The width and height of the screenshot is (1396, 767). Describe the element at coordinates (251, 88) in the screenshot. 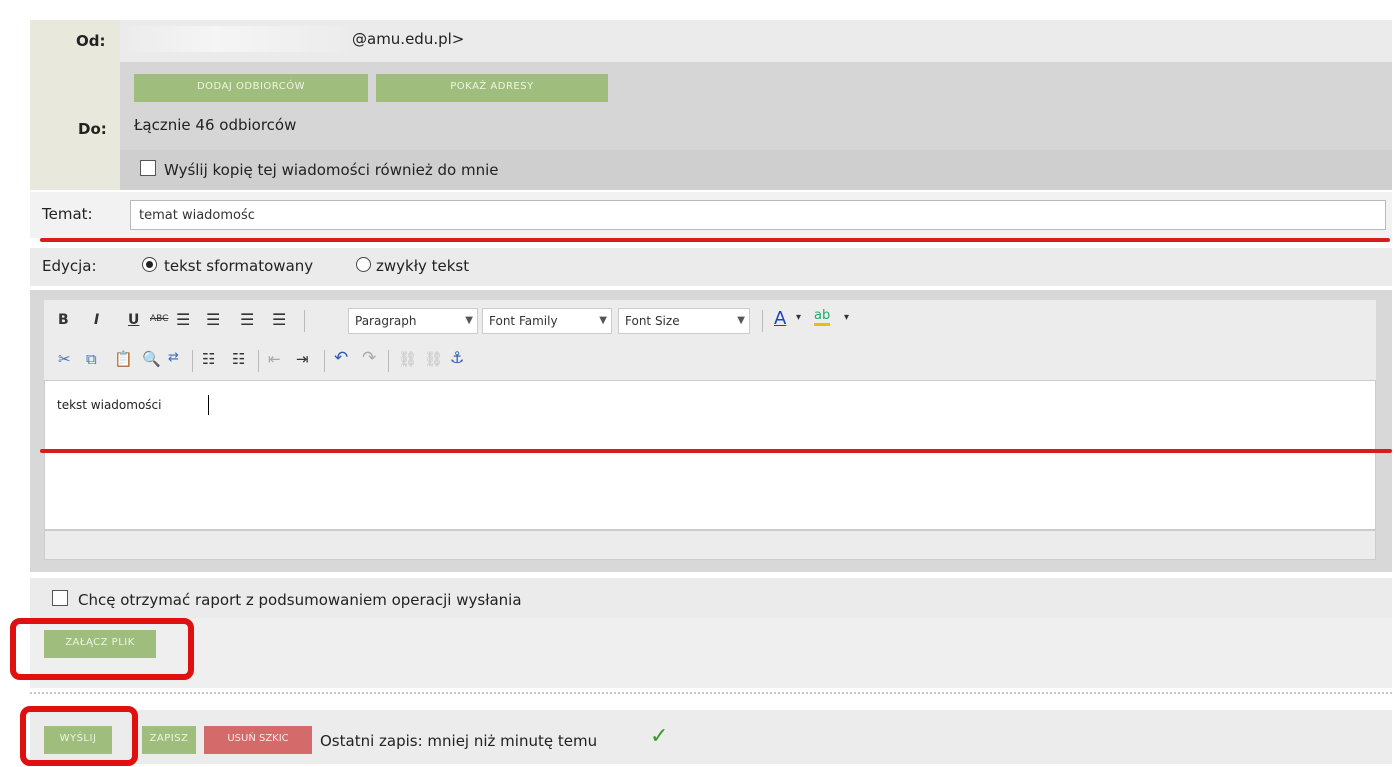

I see `add-recipients-button: DODAJ ODBIORCÓW` at that location.